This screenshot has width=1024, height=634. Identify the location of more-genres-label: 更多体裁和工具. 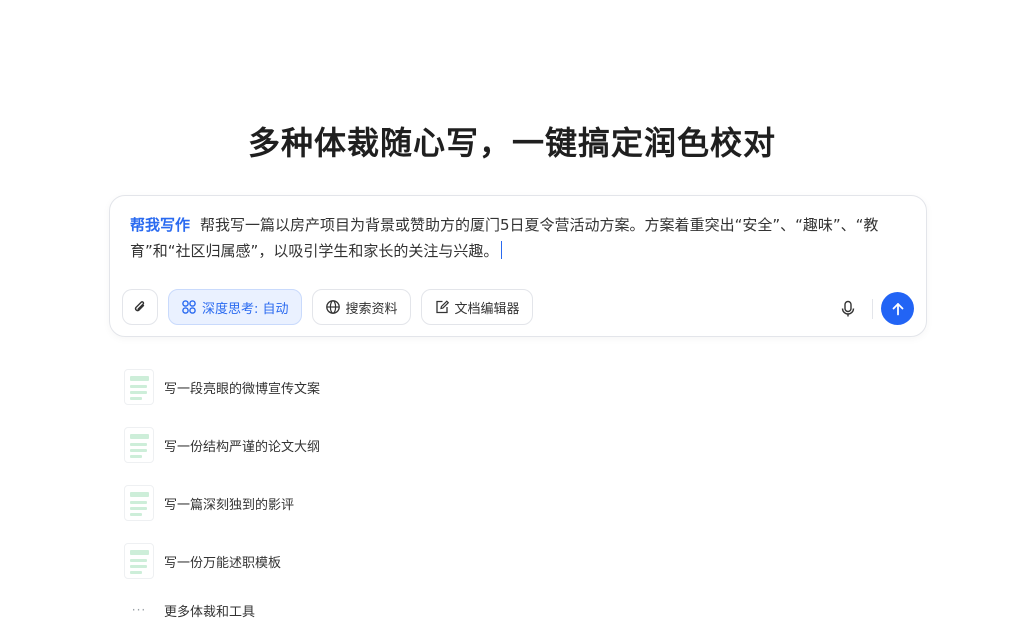
(210, 612).